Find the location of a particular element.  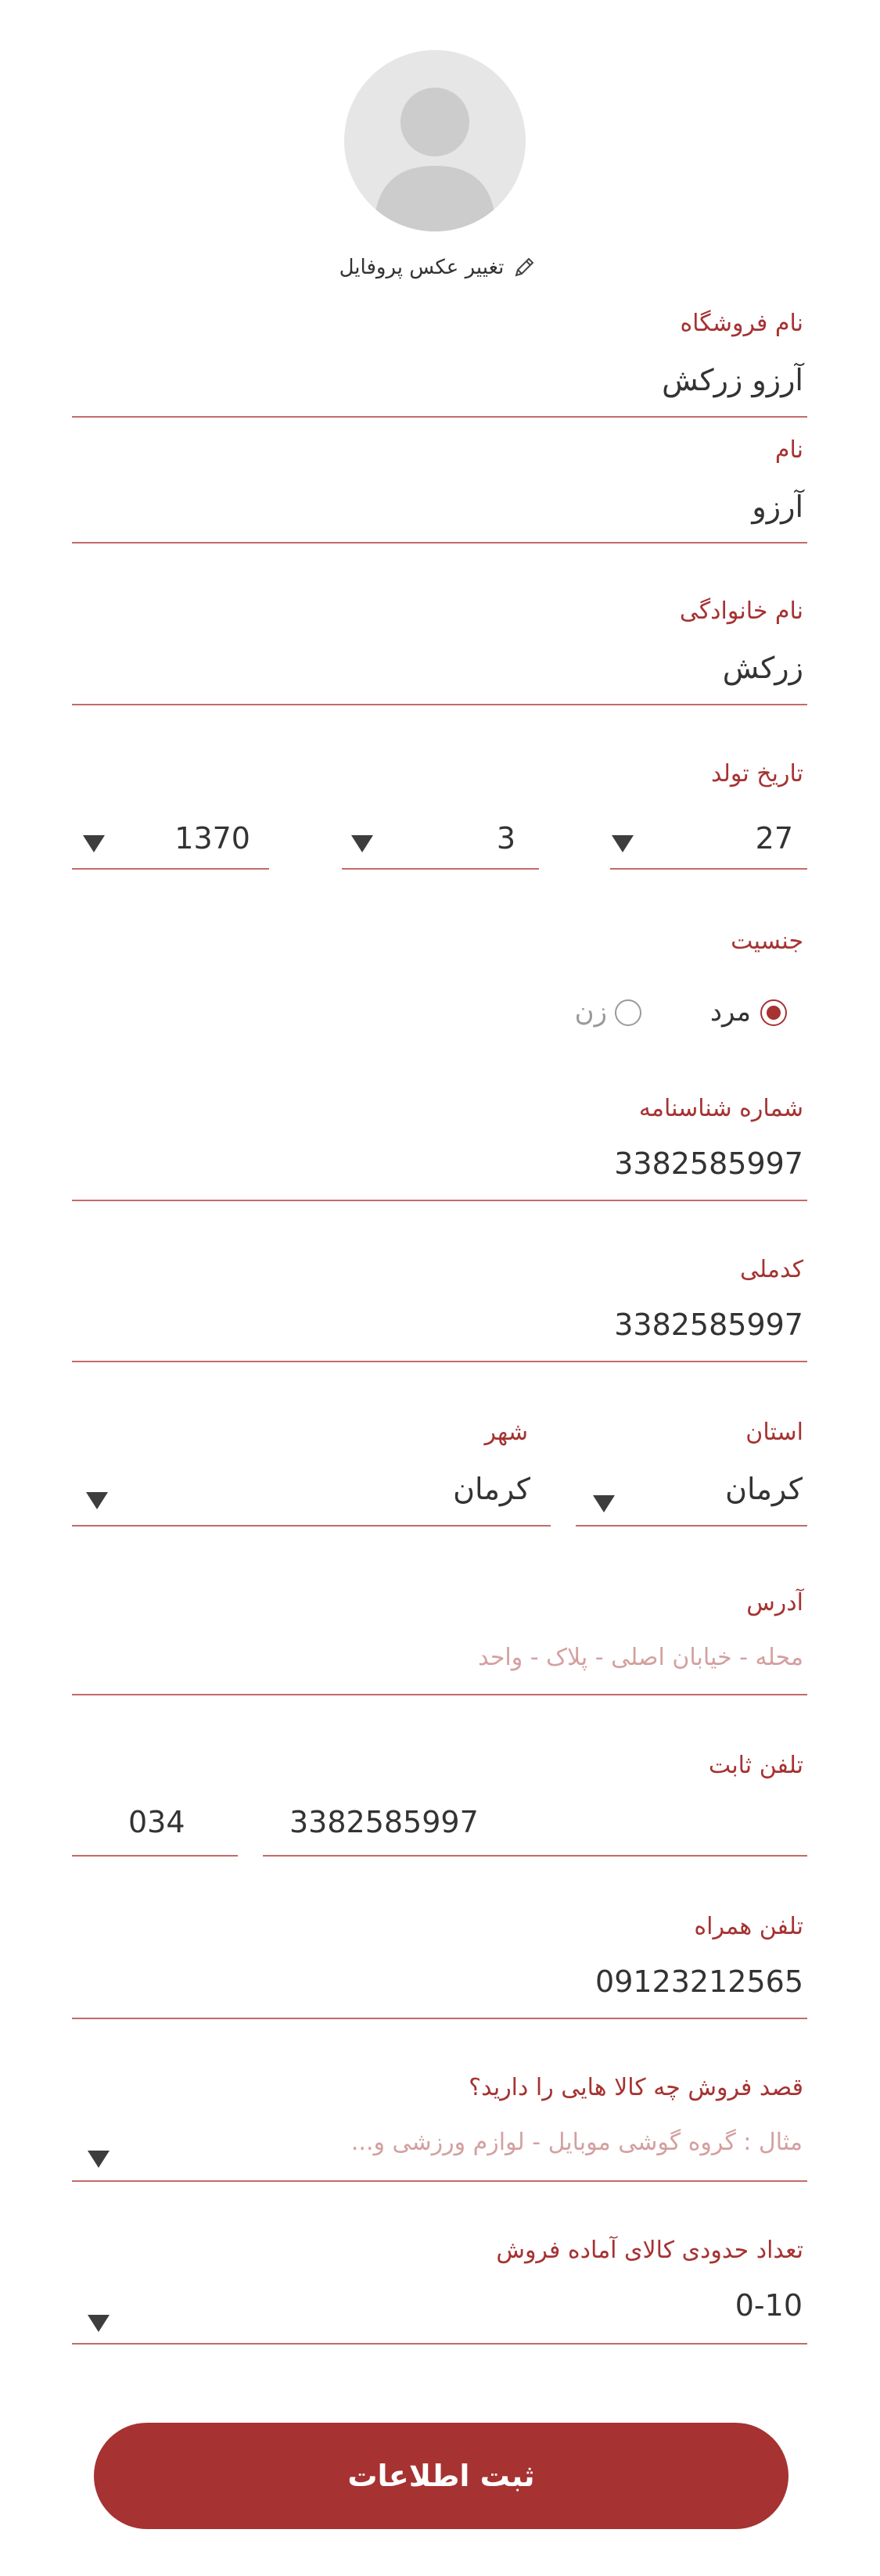

gender-male-label: مرد is located at coordinates (730, 1012).